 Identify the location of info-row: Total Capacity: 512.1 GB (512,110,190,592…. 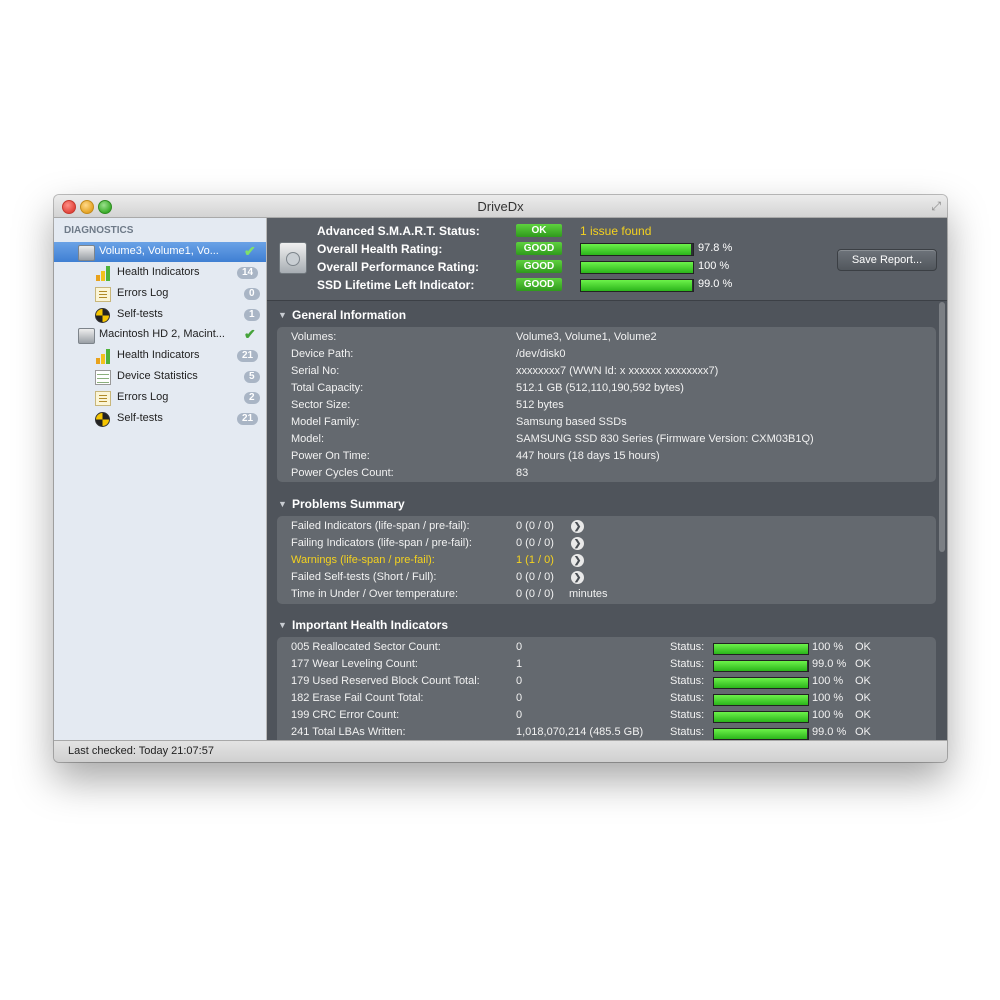
(606, 388).